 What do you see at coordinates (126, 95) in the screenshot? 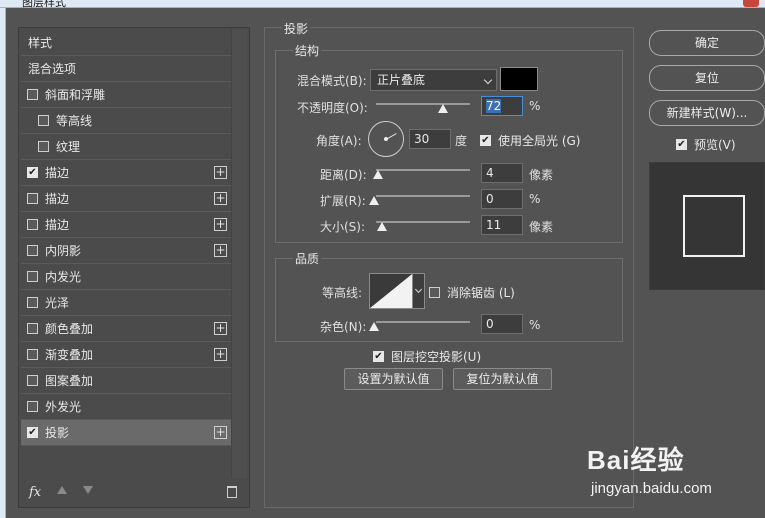
I see `style-item: 斜面和浮雕` at bounding box center [126, 95].